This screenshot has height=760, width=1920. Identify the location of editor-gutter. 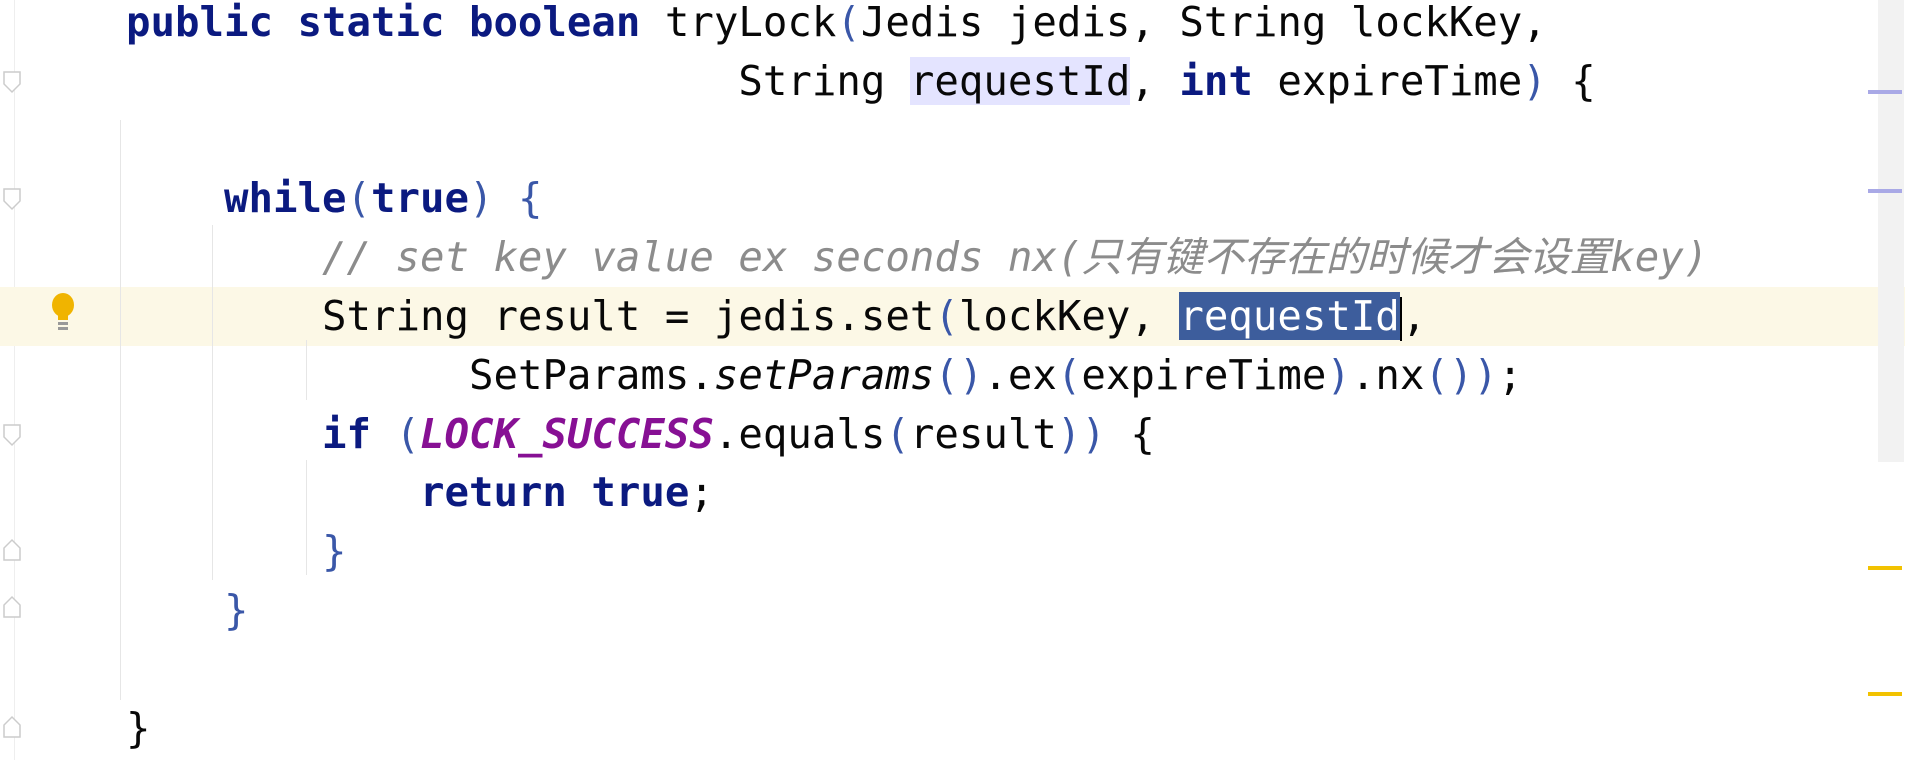
(57, 380).